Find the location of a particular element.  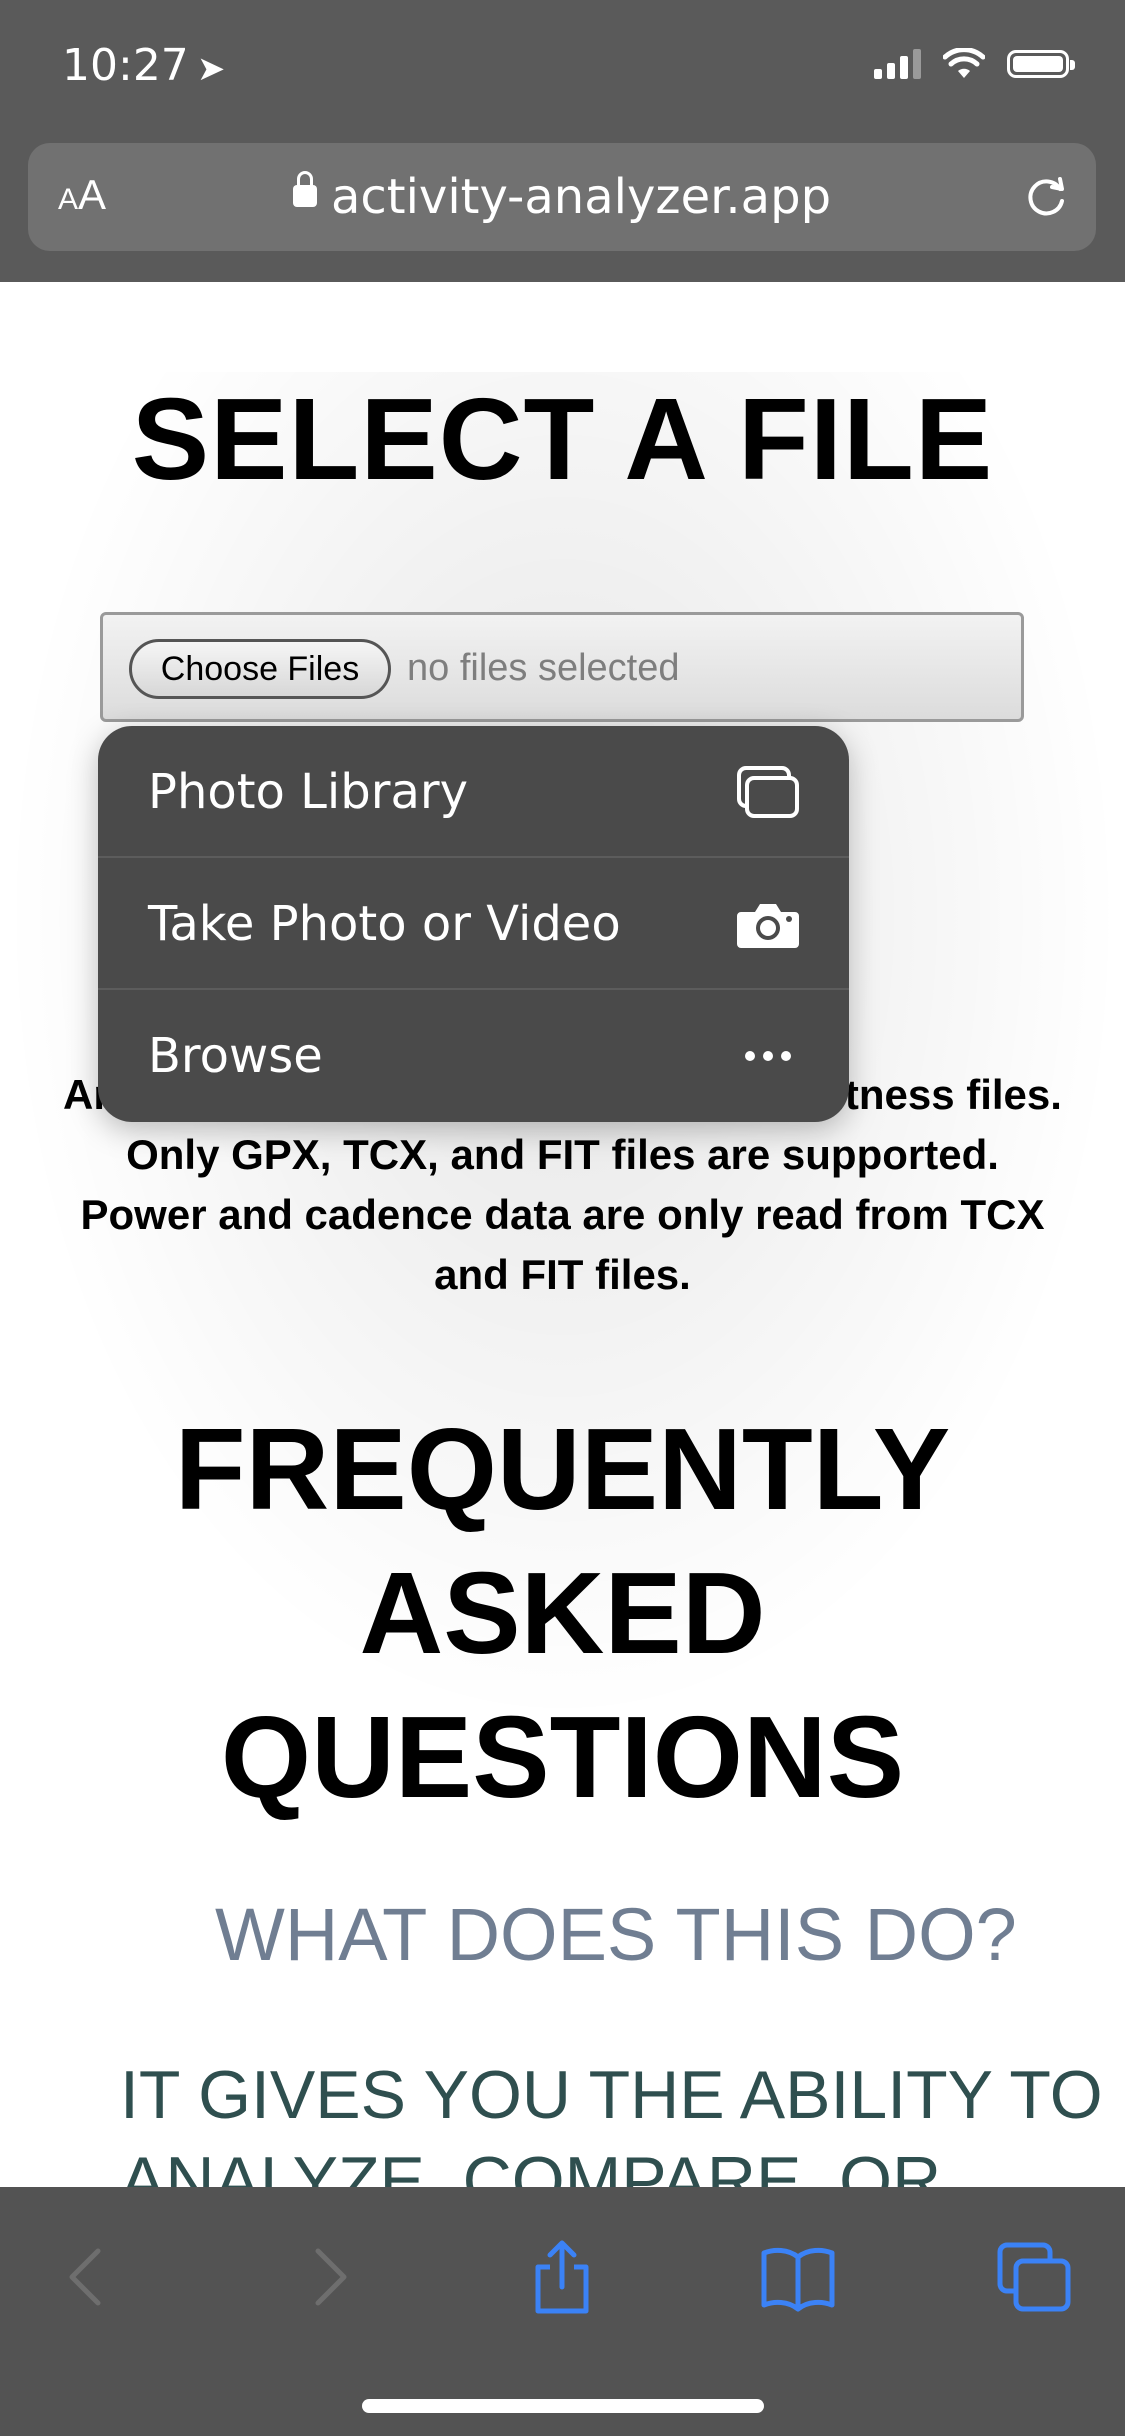

forward-icon is located at coordinates (328, 2277).